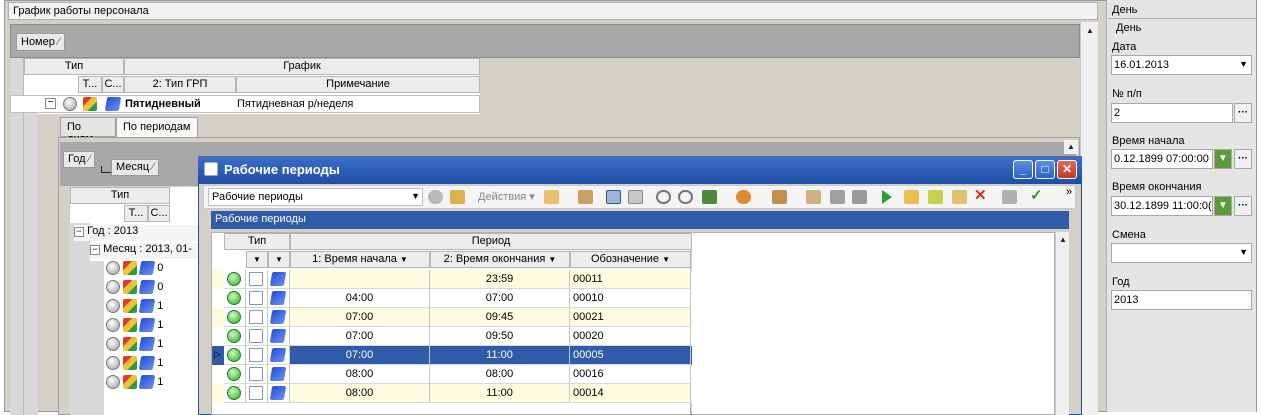 Image resolution: width=1261 pixels, height=415 pixels. What do you see at coordinates (95, 250) in the screenshot?
I see `collapse-icon: −` at bounding box center [95, 250].